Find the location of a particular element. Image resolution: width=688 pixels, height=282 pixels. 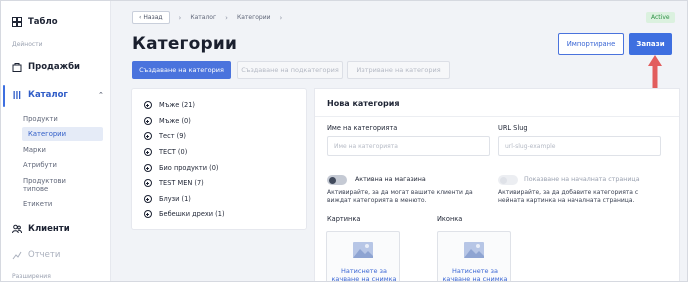

category-name-input: Име на категорията is located at coordinates (408, 146).